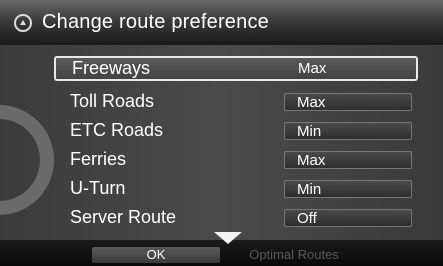  I want to click on list-item-freeways: Freeways Max, so click(236, 68).